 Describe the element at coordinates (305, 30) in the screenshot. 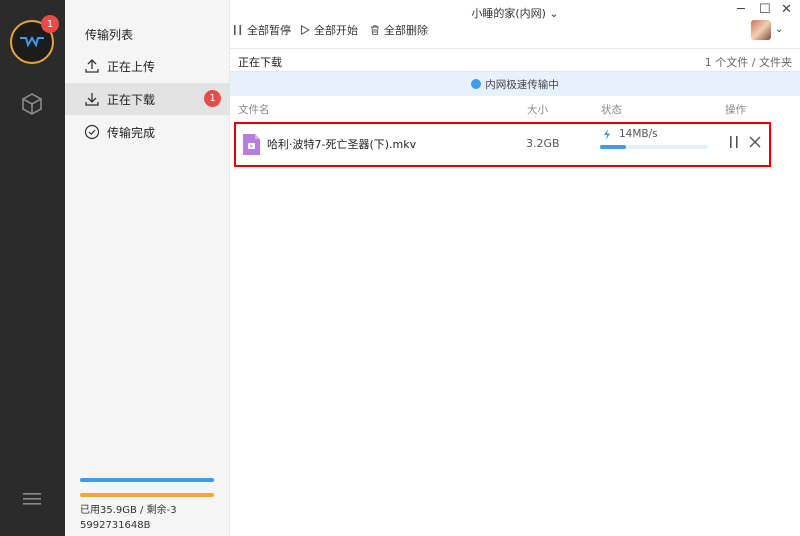

I see `play-icon` at that location.